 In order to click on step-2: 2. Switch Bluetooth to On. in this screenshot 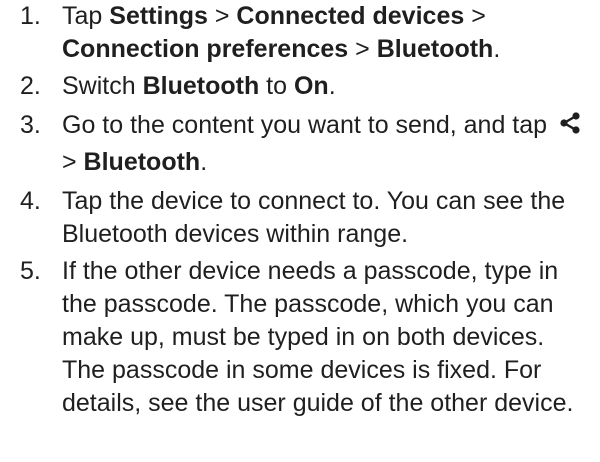, I will do `click(300, 86)`.